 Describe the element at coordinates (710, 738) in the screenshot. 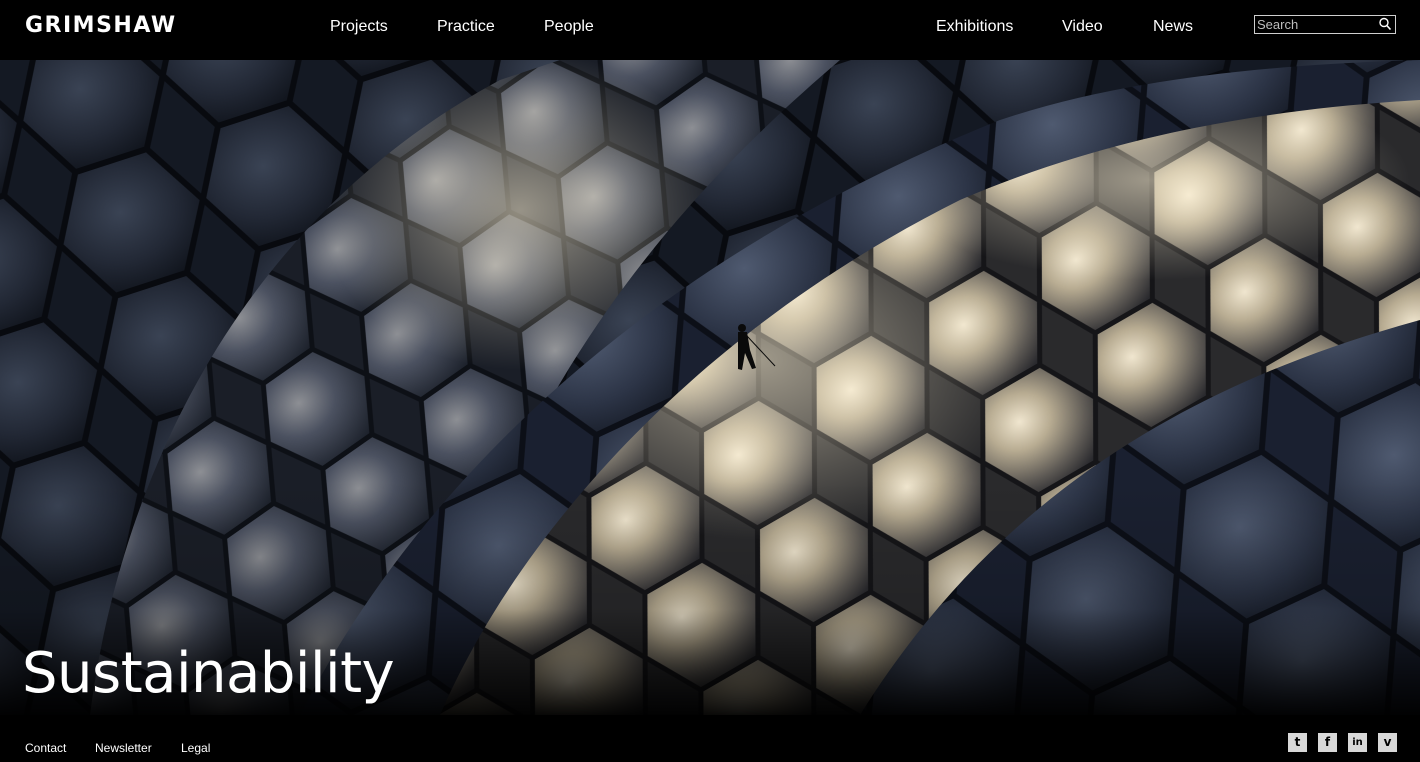

I see `site-footer: Contact Newsletter Legal t f in v` at that location.